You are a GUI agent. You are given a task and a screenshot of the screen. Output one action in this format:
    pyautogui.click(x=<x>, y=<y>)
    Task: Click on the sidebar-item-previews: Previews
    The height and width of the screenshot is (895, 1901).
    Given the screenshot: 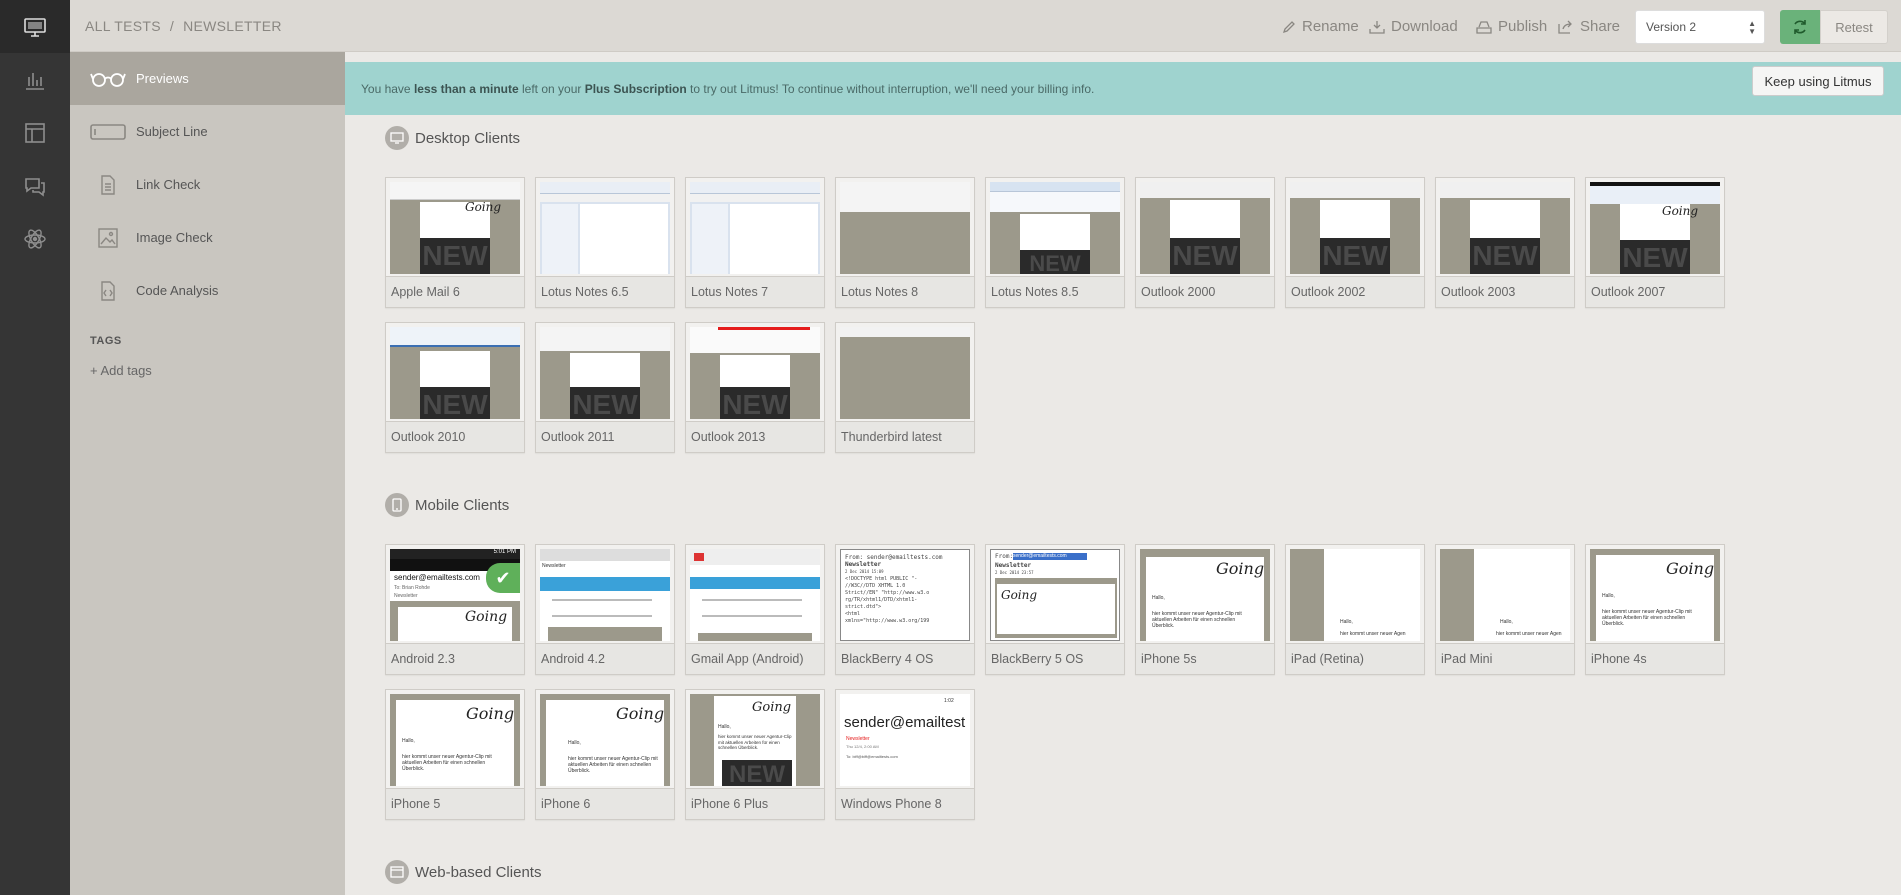 What is the action you would take?
    pyautogui.click(x=207, y=78)
    